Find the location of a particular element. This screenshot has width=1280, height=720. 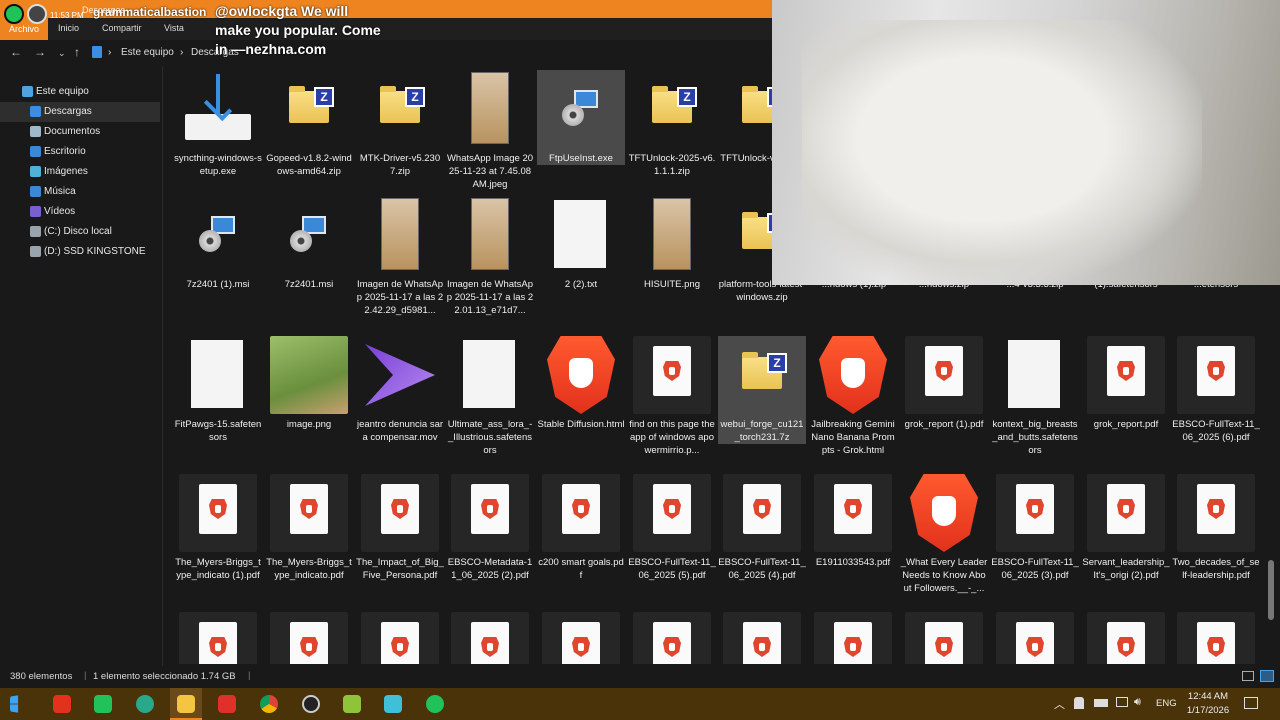

file-explorer-taskbar-icon is located at coordinates (186, 704).